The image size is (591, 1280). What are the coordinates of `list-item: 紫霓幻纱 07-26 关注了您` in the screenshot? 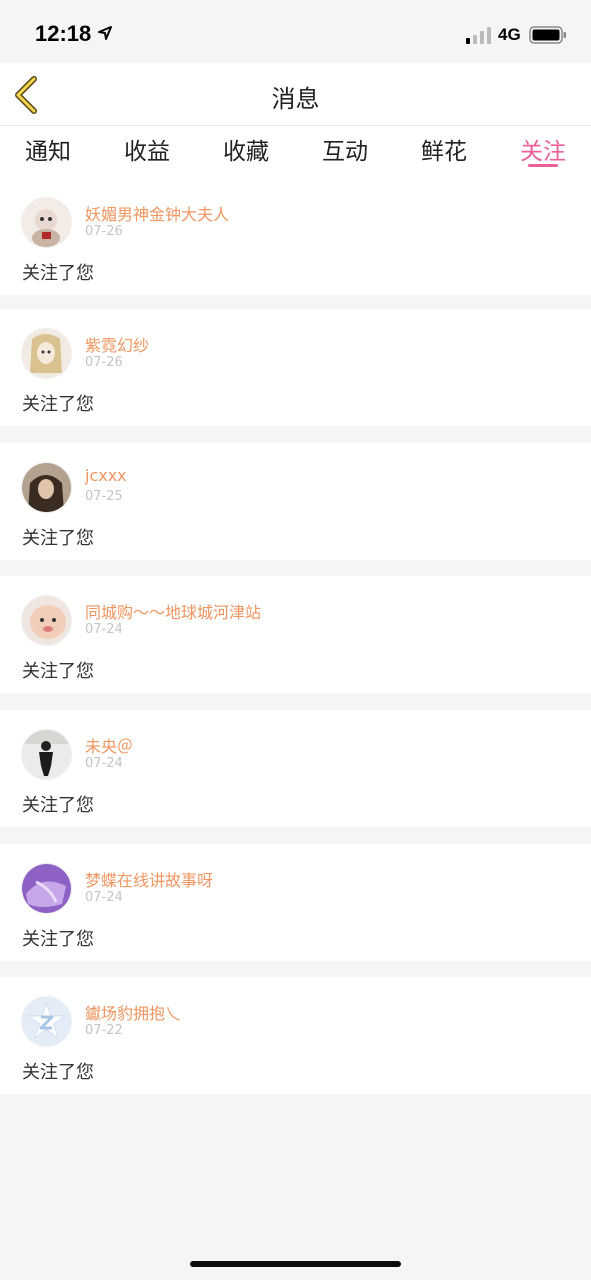 It's located at (295, 367).